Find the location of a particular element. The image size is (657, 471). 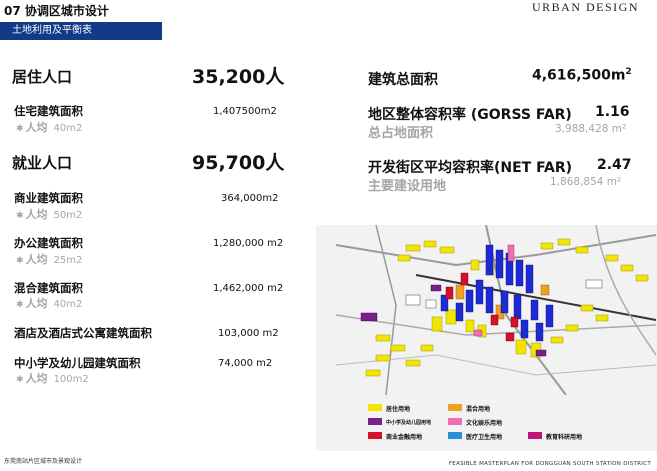

residential-pop-value: 35,200人 is located at coordinates (238, 77).